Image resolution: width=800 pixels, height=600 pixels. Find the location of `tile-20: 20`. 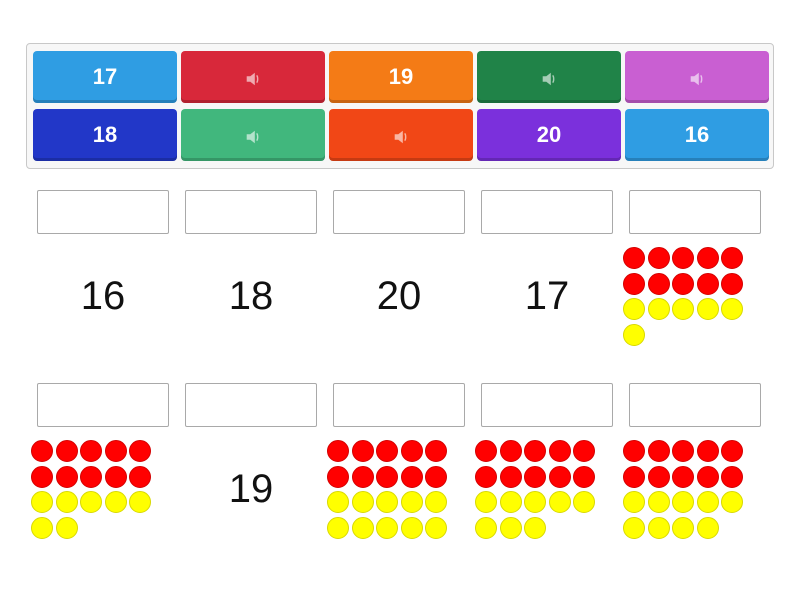

tile-20: 20 is located at coordinates (549, 135).